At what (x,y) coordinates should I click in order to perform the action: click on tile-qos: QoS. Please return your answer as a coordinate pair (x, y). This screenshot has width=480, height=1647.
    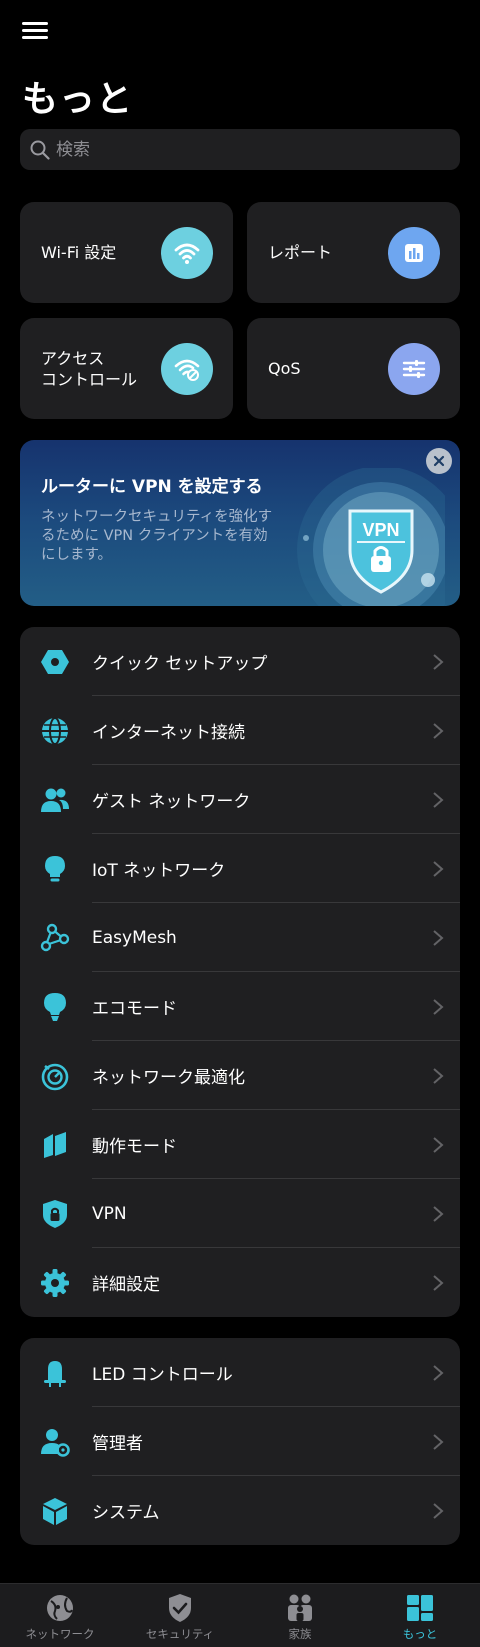
    Looking at the image, I should click on (353, 368).